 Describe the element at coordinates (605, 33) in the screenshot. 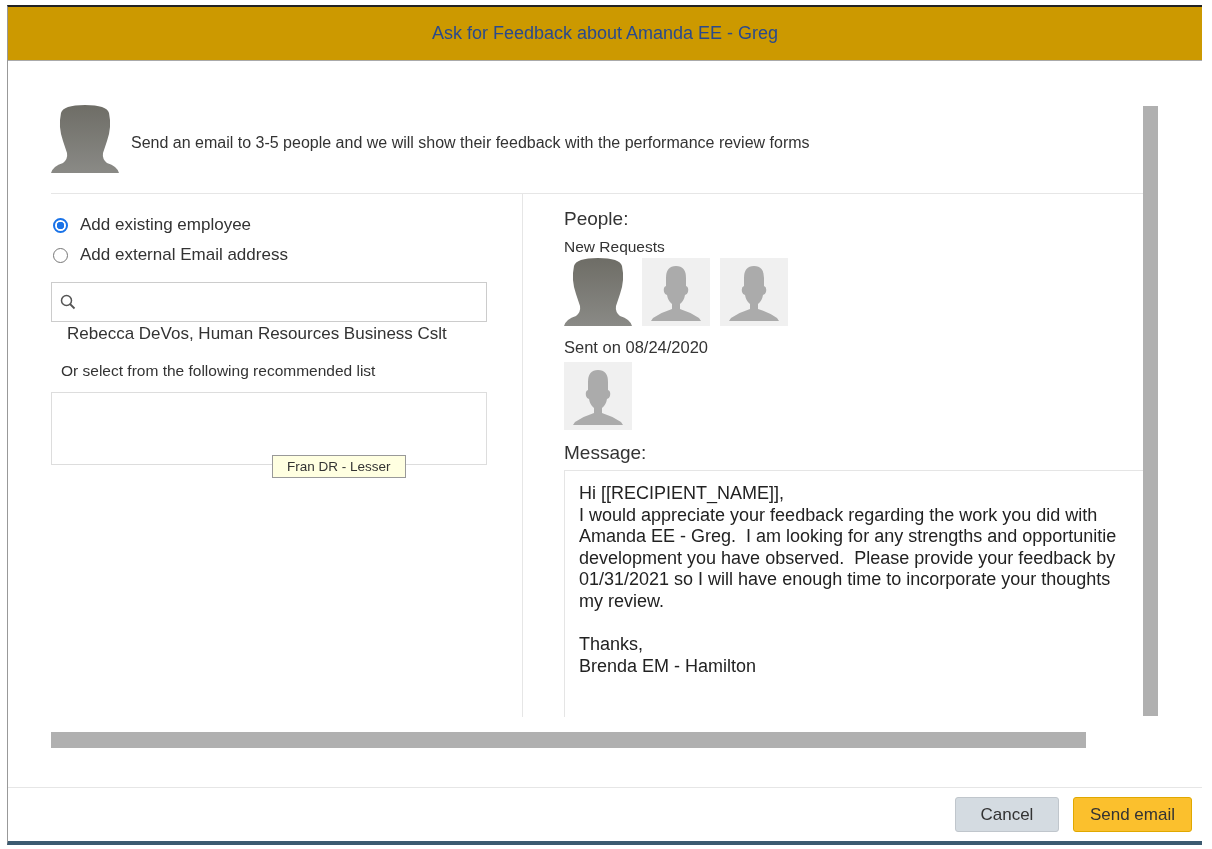

I see `dialog-title: Ask for Feedback about Amanda EE - Greg` at that location.